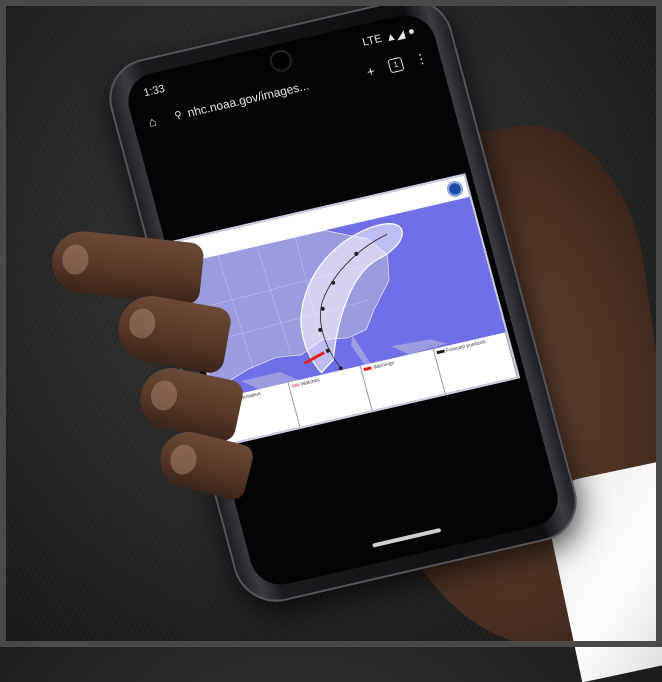 The image size is (662, 682). I want to click on noaa-logo-icon, so click(455, 189).